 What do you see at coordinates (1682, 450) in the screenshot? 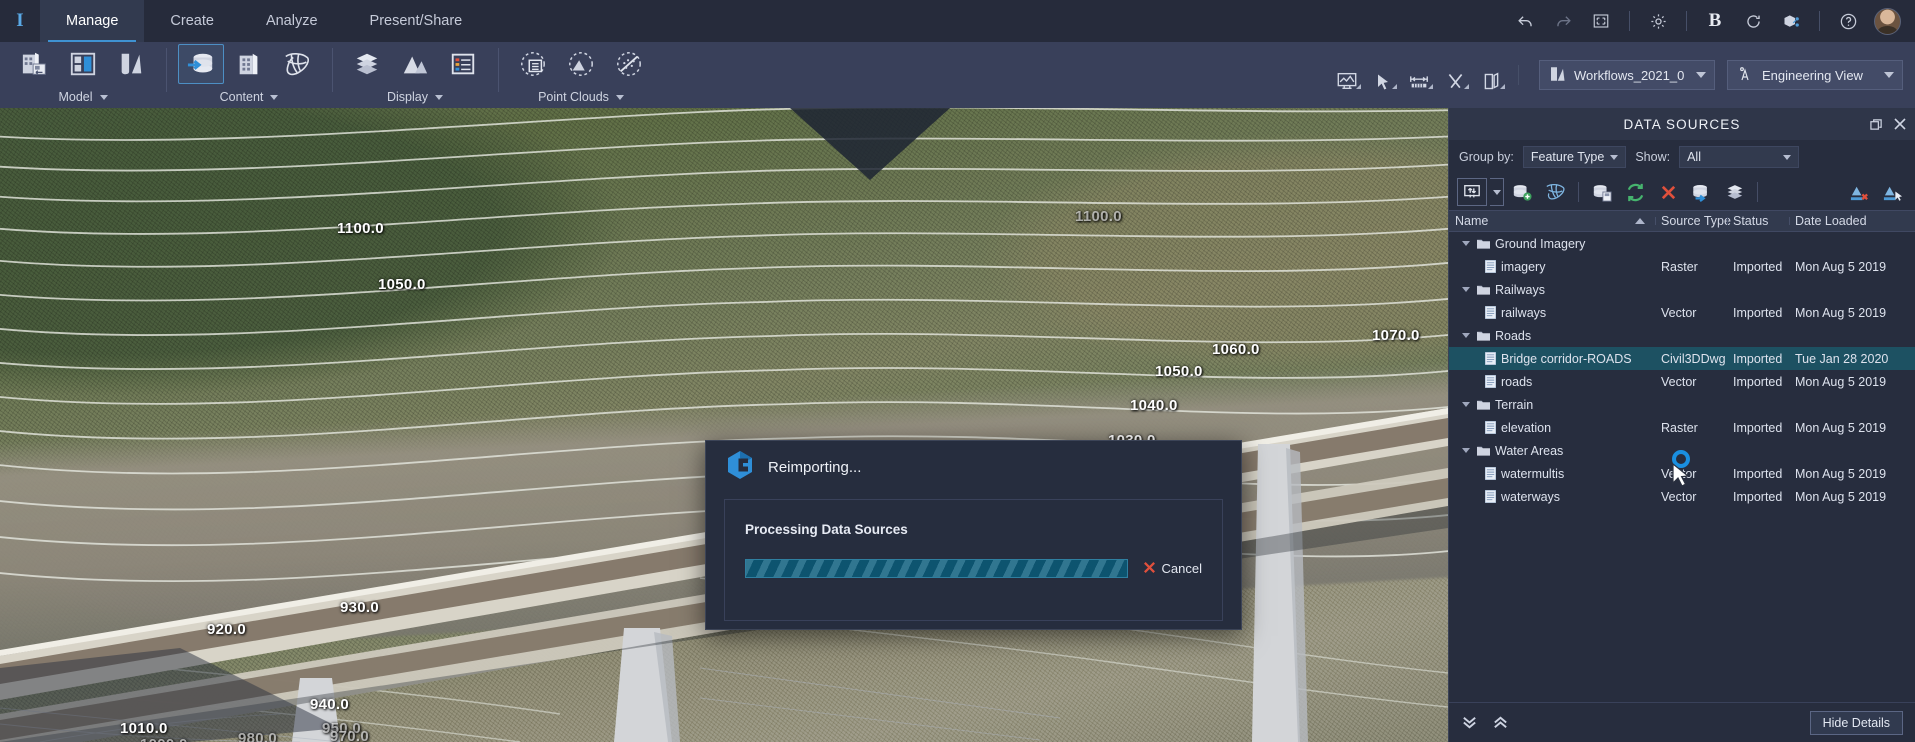
I see `tree-group-row: Water Areas` at bounding box center [1682, 450].